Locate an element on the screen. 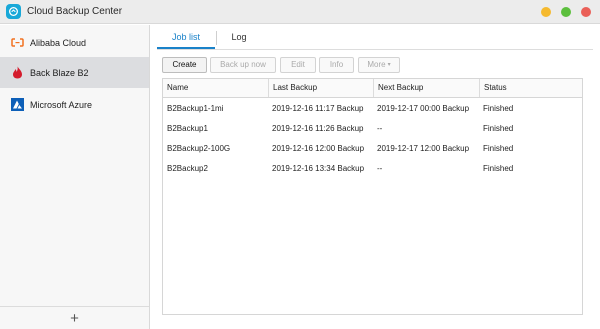  column-header-status: Status is located at coordinates (530, 88).